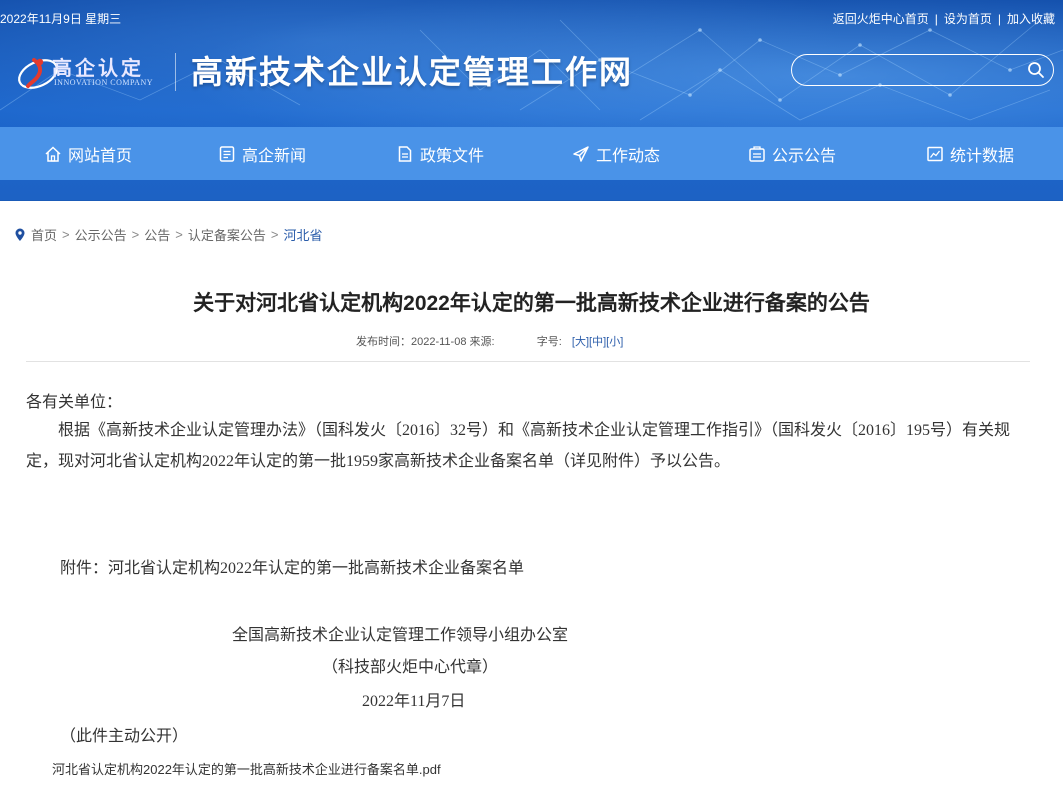  What do you see at coordinates (482, 342) in the screenshot?
I see `source-label: 来源:` at bounding box center [482, 342].